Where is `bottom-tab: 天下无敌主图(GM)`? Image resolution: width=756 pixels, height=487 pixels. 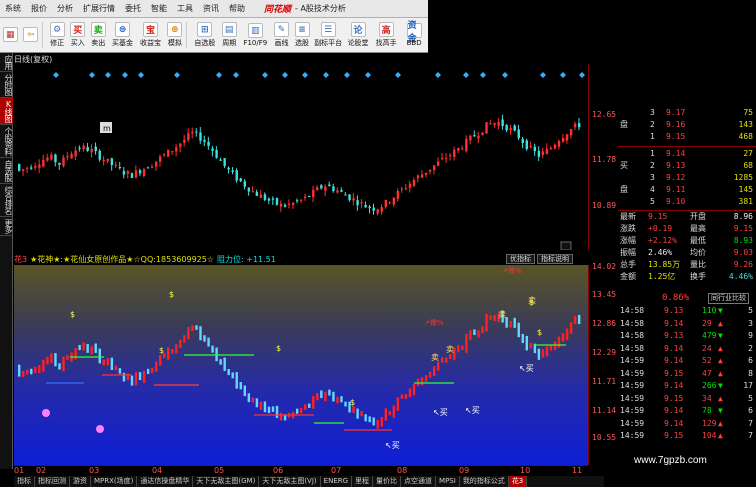
bottom-tab: 天下无敌主图(GM) is located at coordinates (226, 481).